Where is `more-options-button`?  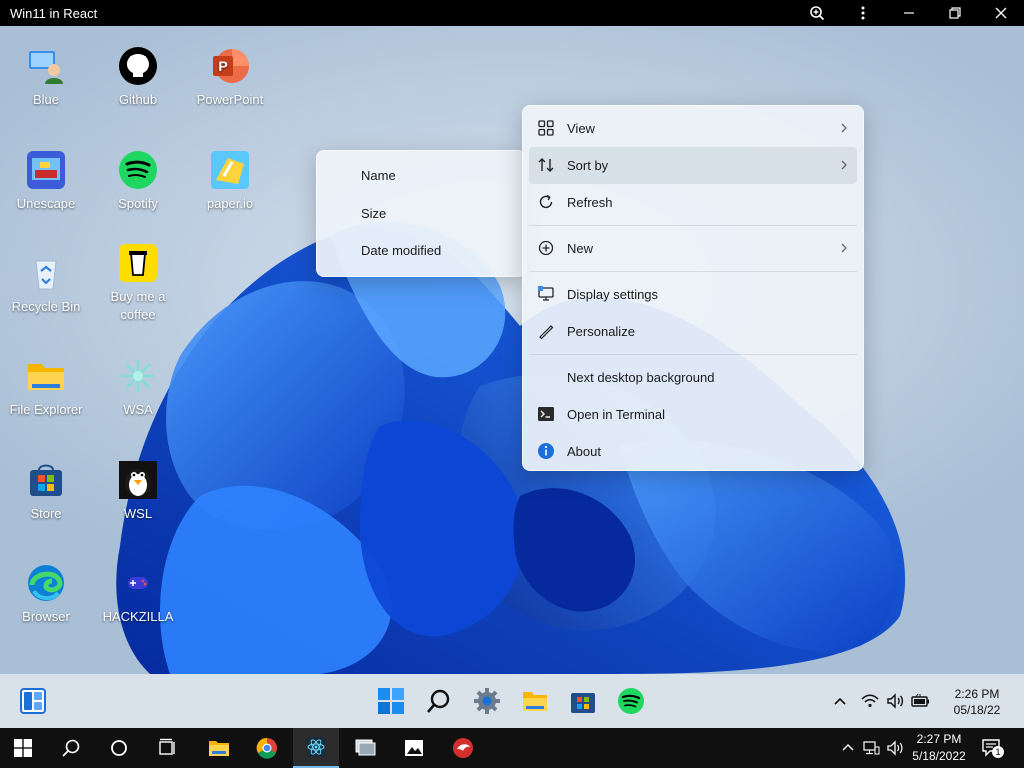
more-options-button is located at coordinates (863, 13).